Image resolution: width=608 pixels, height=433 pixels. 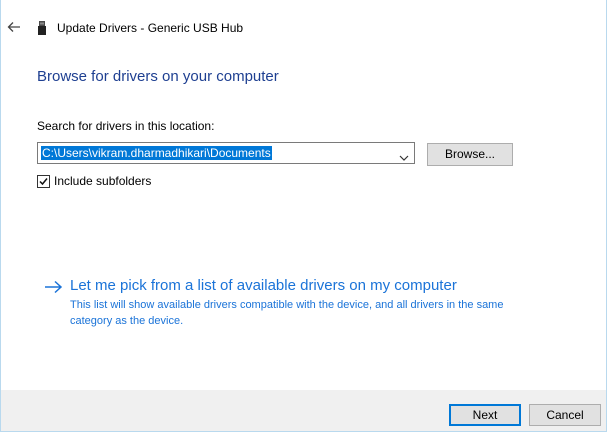 What do you see at coordinates (158, 76) in the screenshot?
I see `page-heading: Browse for drivers on your computer` at bounding box center [158, 76].